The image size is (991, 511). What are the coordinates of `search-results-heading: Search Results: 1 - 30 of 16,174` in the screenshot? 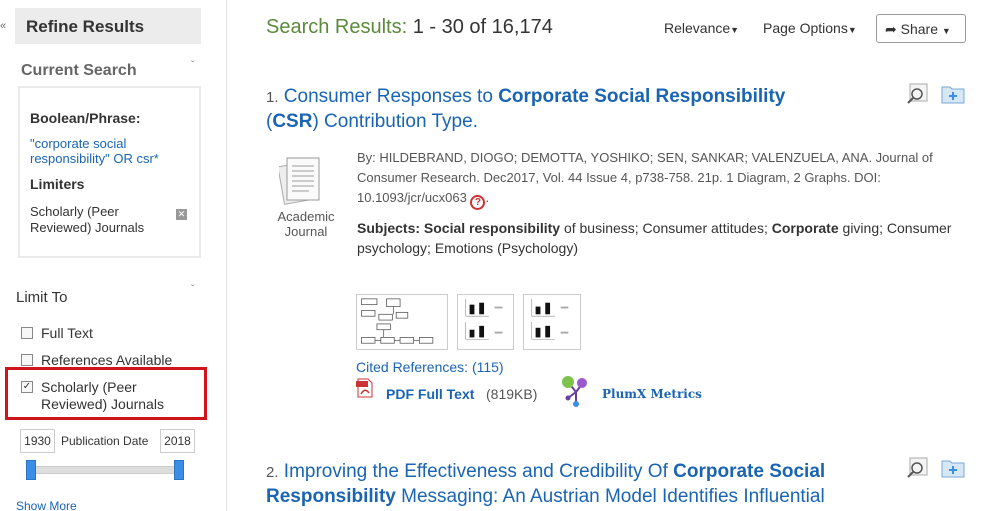 It's located at (409, 27).